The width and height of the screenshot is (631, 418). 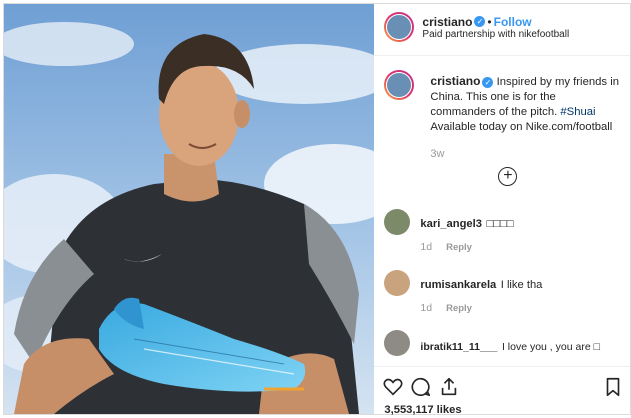 What do you see at coordinates (458, 347) in the screenshot?
I see `commenter-username: ibratik11_11___` at bounding box center [458, 347].